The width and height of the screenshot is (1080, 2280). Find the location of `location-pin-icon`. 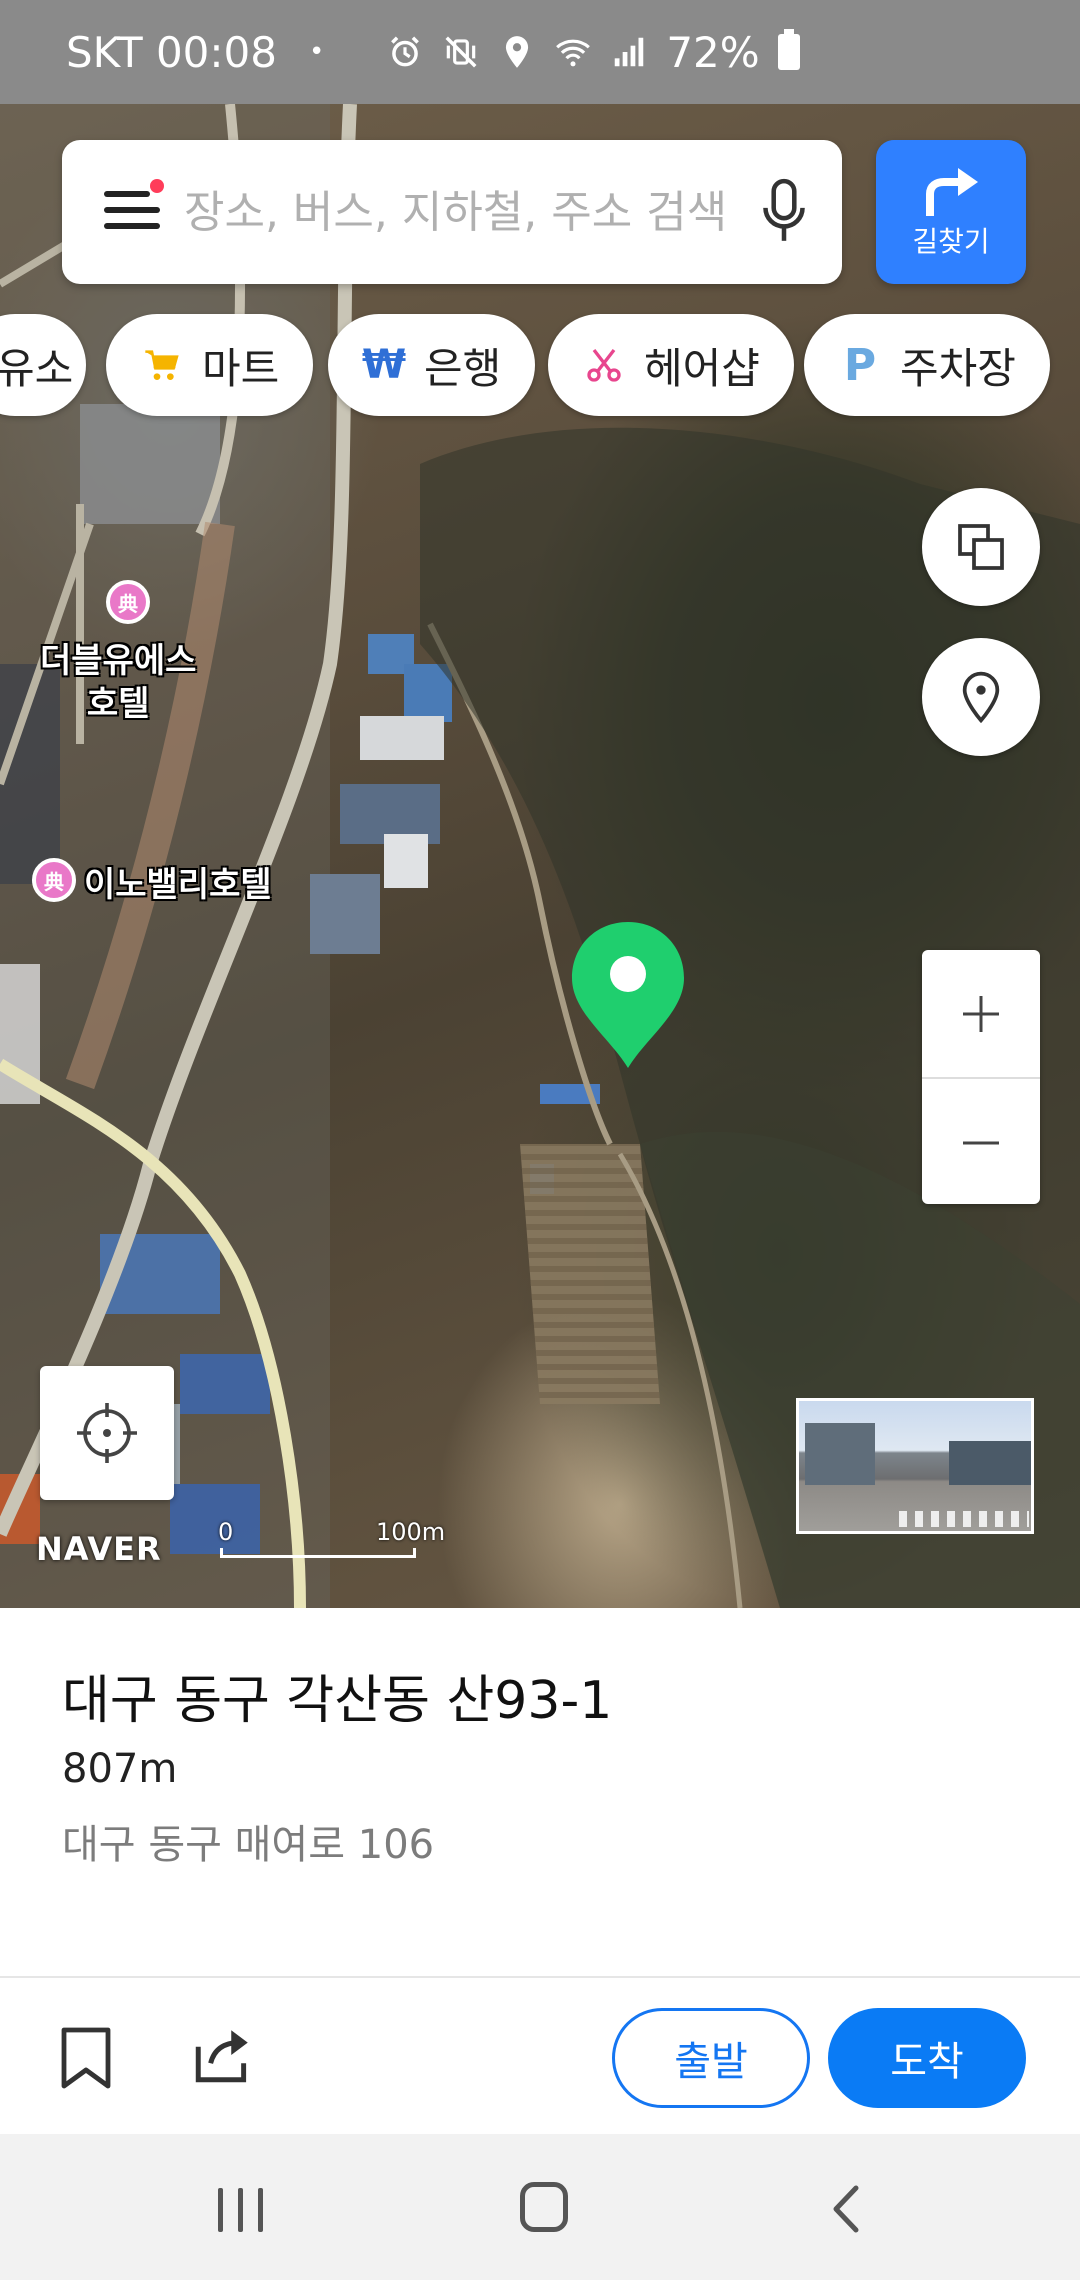

location-pin-icon is located at coordinates (628, 995).